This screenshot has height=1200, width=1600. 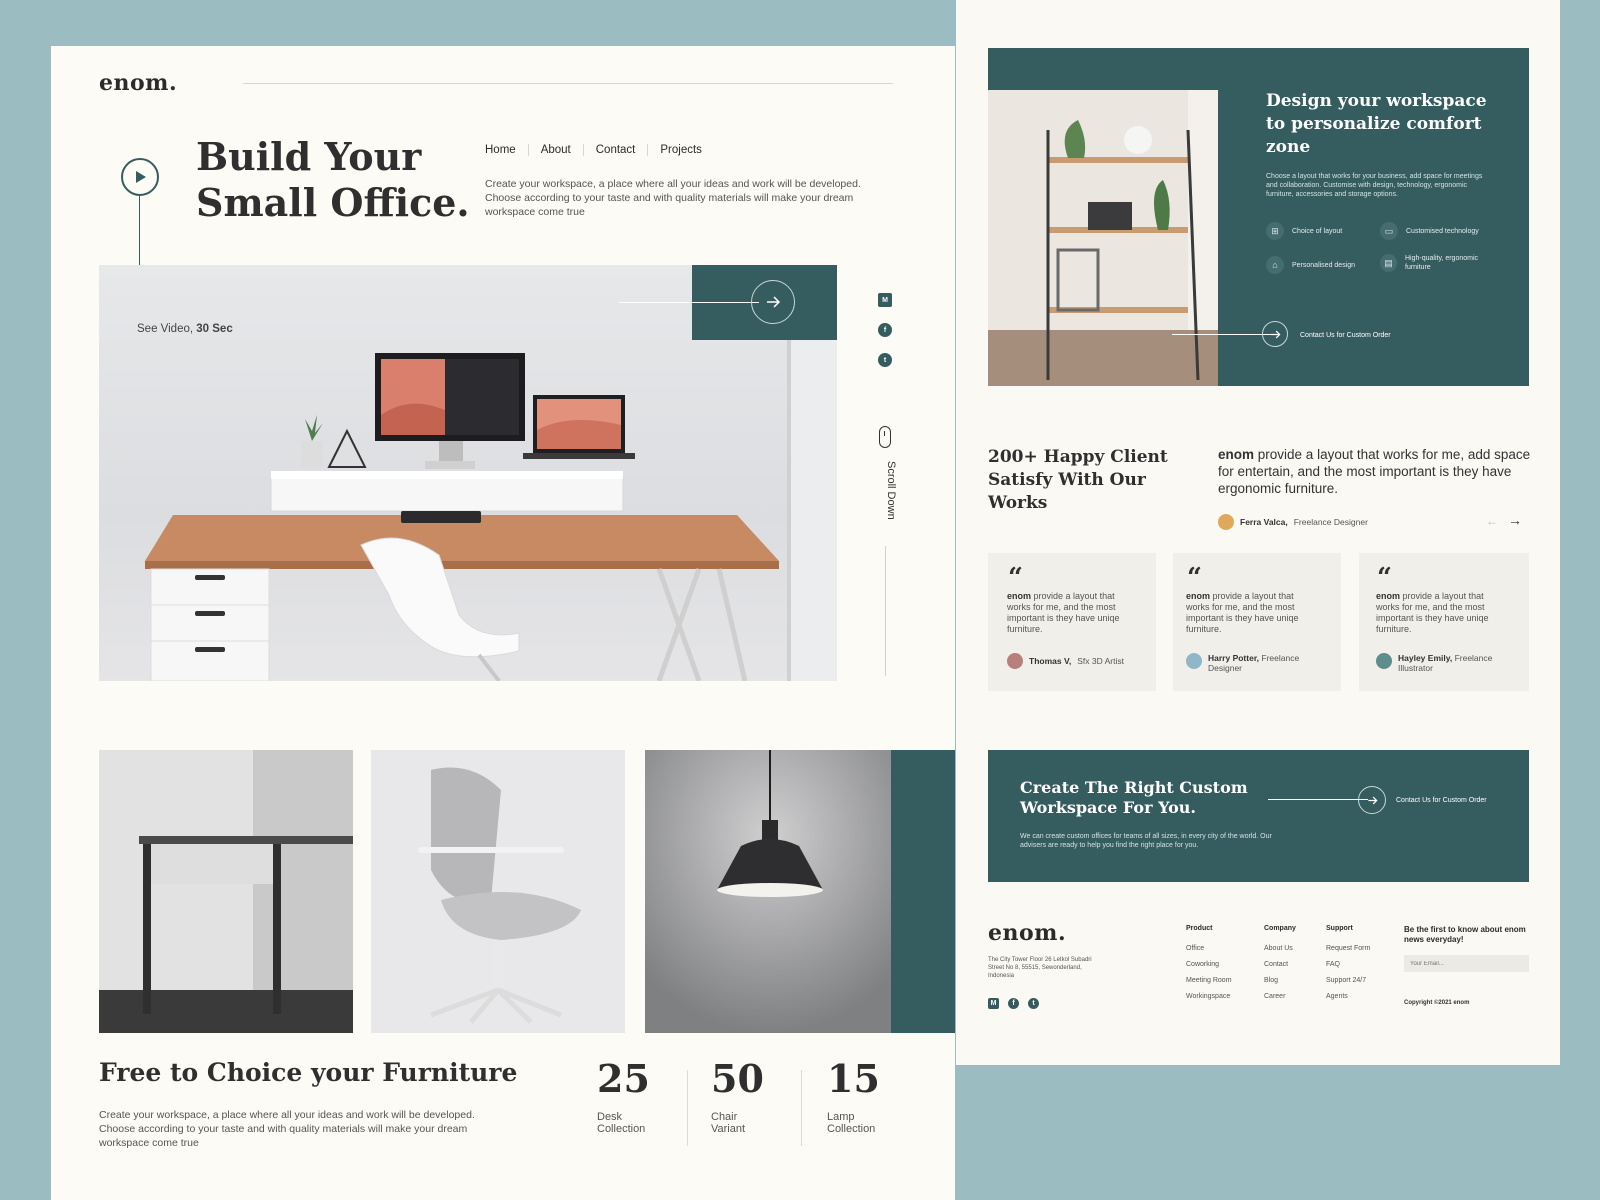 What do you see at coordinates (885, 496) in the screenshot?
I see `scroll-down-label: Scroll Down` at bounding box center [885, 496].